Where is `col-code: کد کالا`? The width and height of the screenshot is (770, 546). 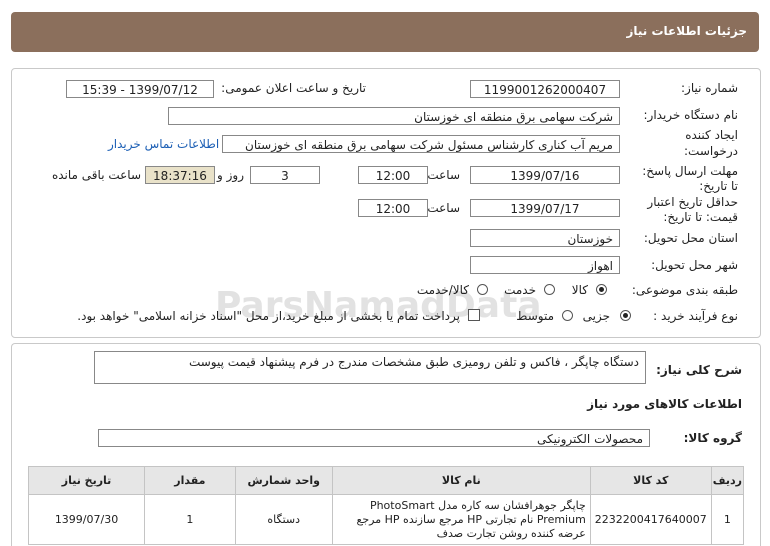 col-code: کد کالا is located at coordinates (650, 480).